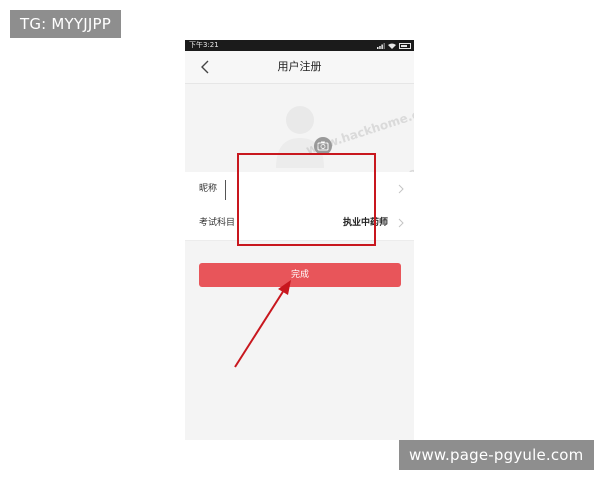 The width and height of the screenshot is (600, 480). What do you see at coordinates (299, 45) in the screenshot?
I see `status-bar: 下午3:21` at bounding box center [299, 45].